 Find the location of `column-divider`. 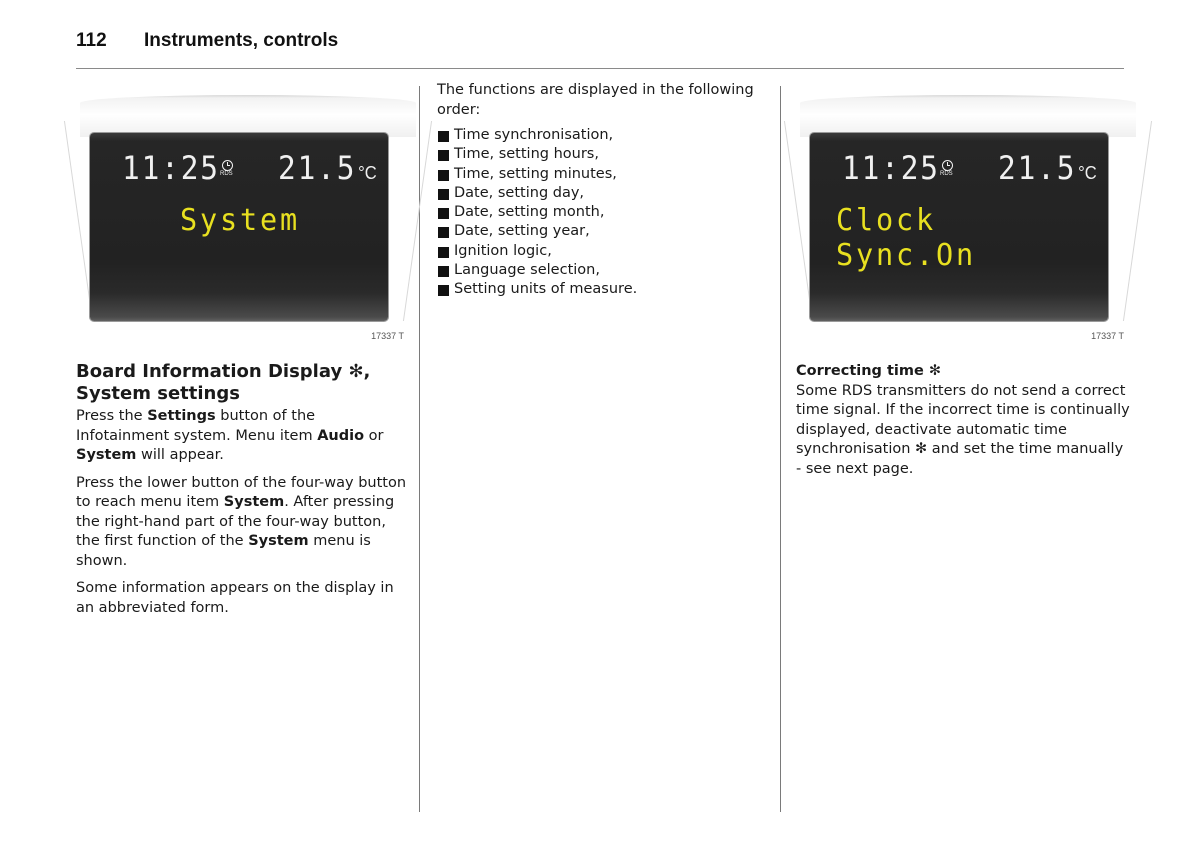

column-divider is located at coordinates (780, 449).